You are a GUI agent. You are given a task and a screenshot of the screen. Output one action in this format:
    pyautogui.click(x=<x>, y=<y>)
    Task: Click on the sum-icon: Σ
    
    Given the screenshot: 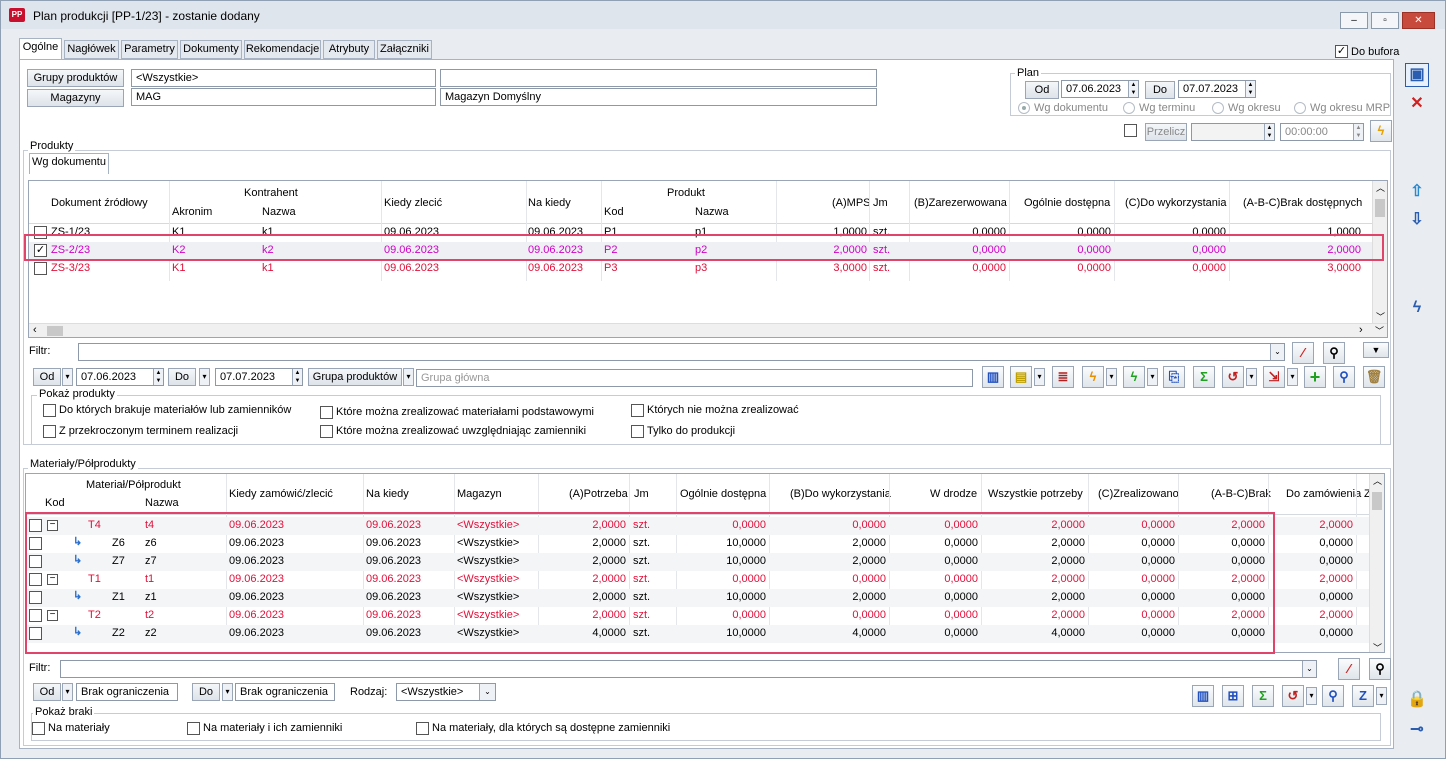 What is the action you would take?
    pyautogui.click(x=1263, y=696)
    